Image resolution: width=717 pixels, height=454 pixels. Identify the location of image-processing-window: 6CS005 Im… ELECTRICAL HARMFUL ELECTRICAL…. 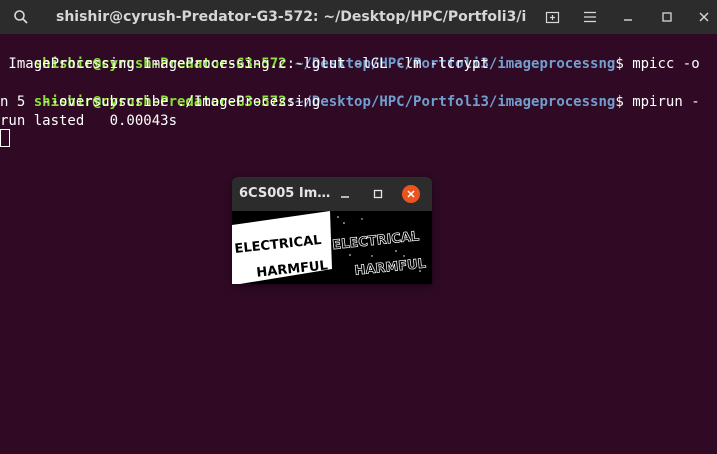
(332, 230).